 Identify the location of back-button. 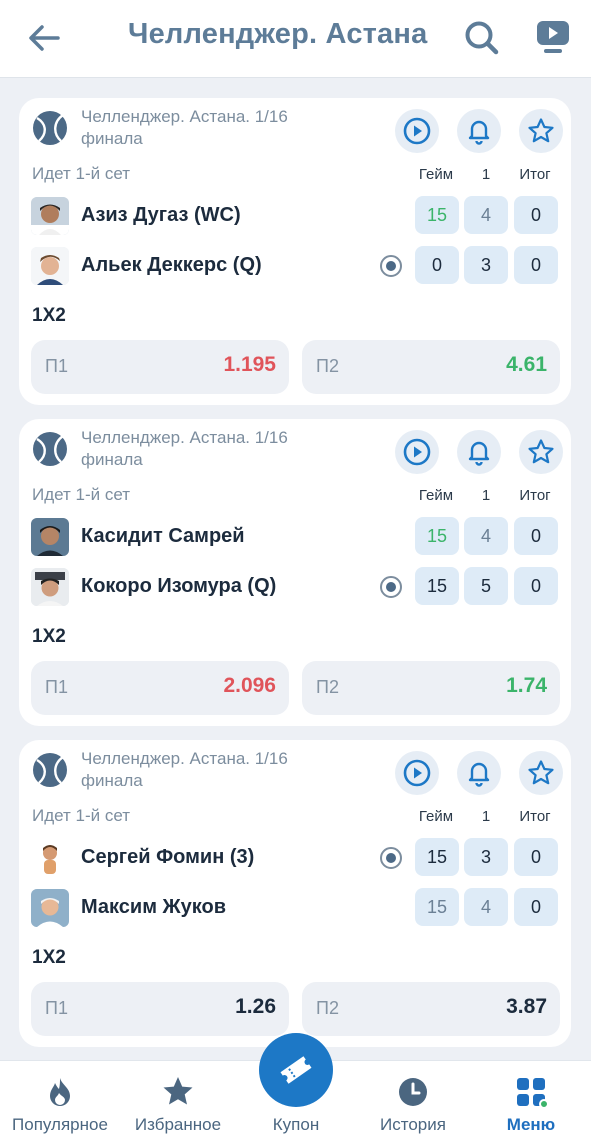
(44, 38).